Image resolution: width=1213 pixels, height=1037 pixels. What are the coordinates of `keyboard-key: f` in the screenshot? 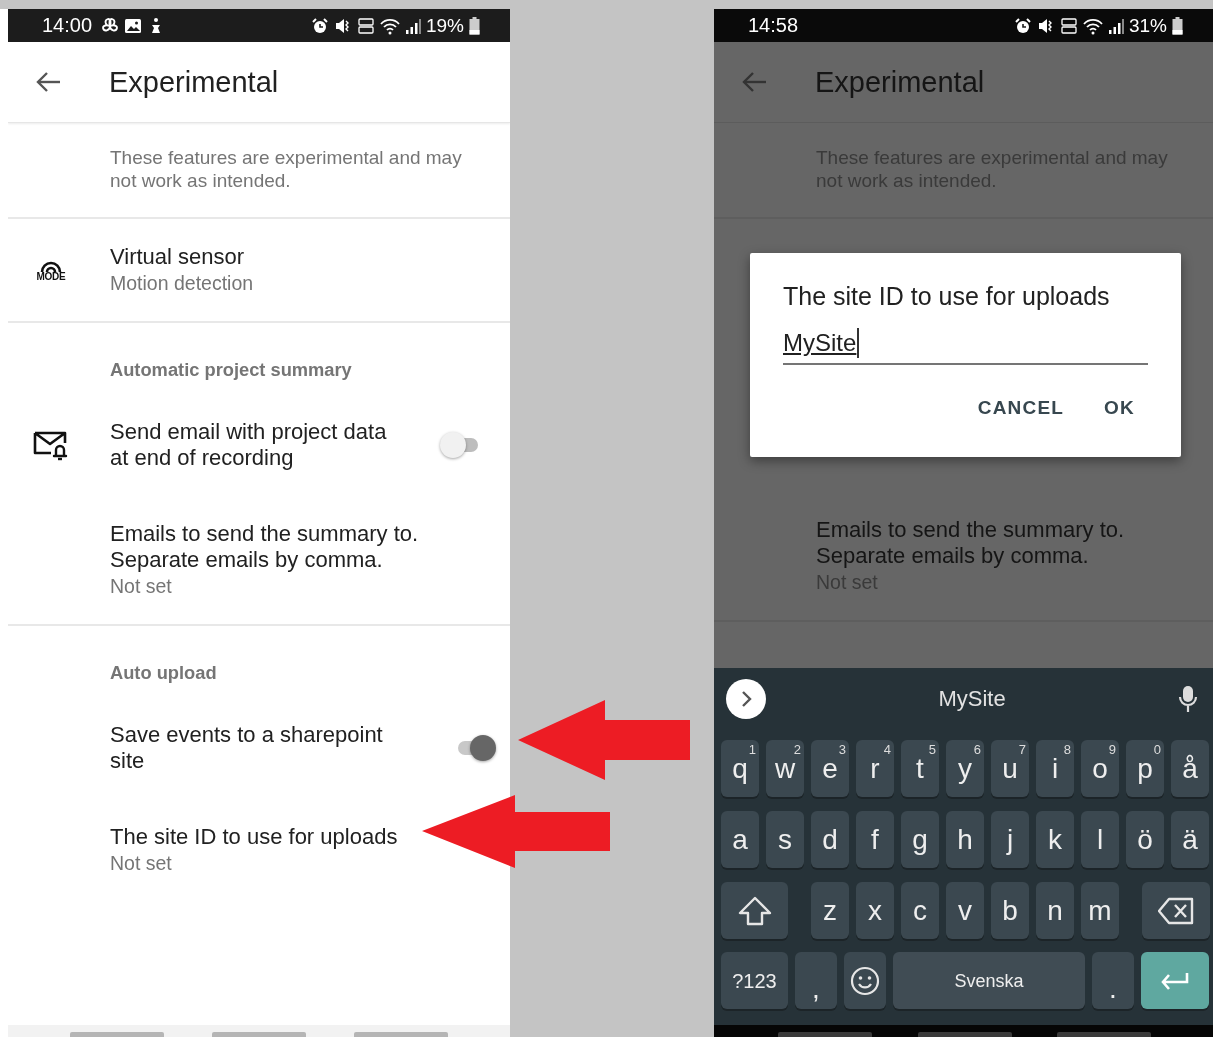 It's located at (875, 839).